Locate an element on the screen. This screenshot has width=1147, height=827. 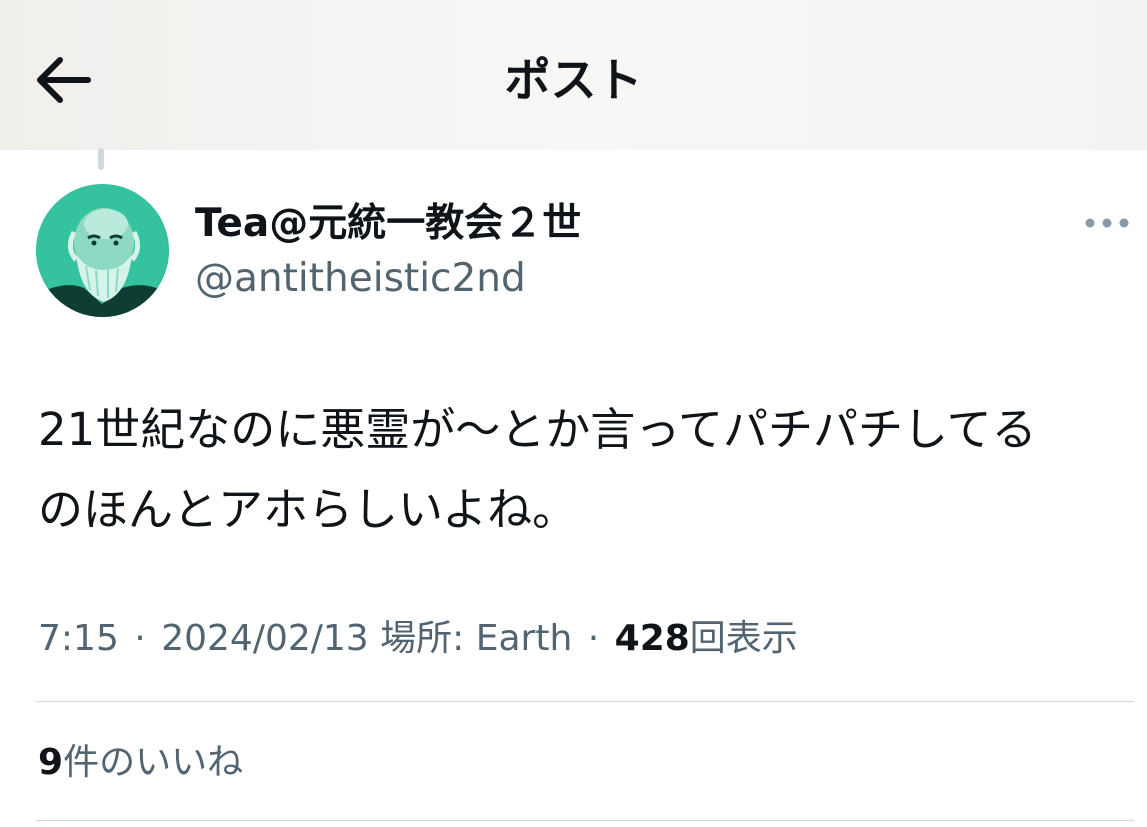
avatar-portrait-image is located at coordinates (102, 250).